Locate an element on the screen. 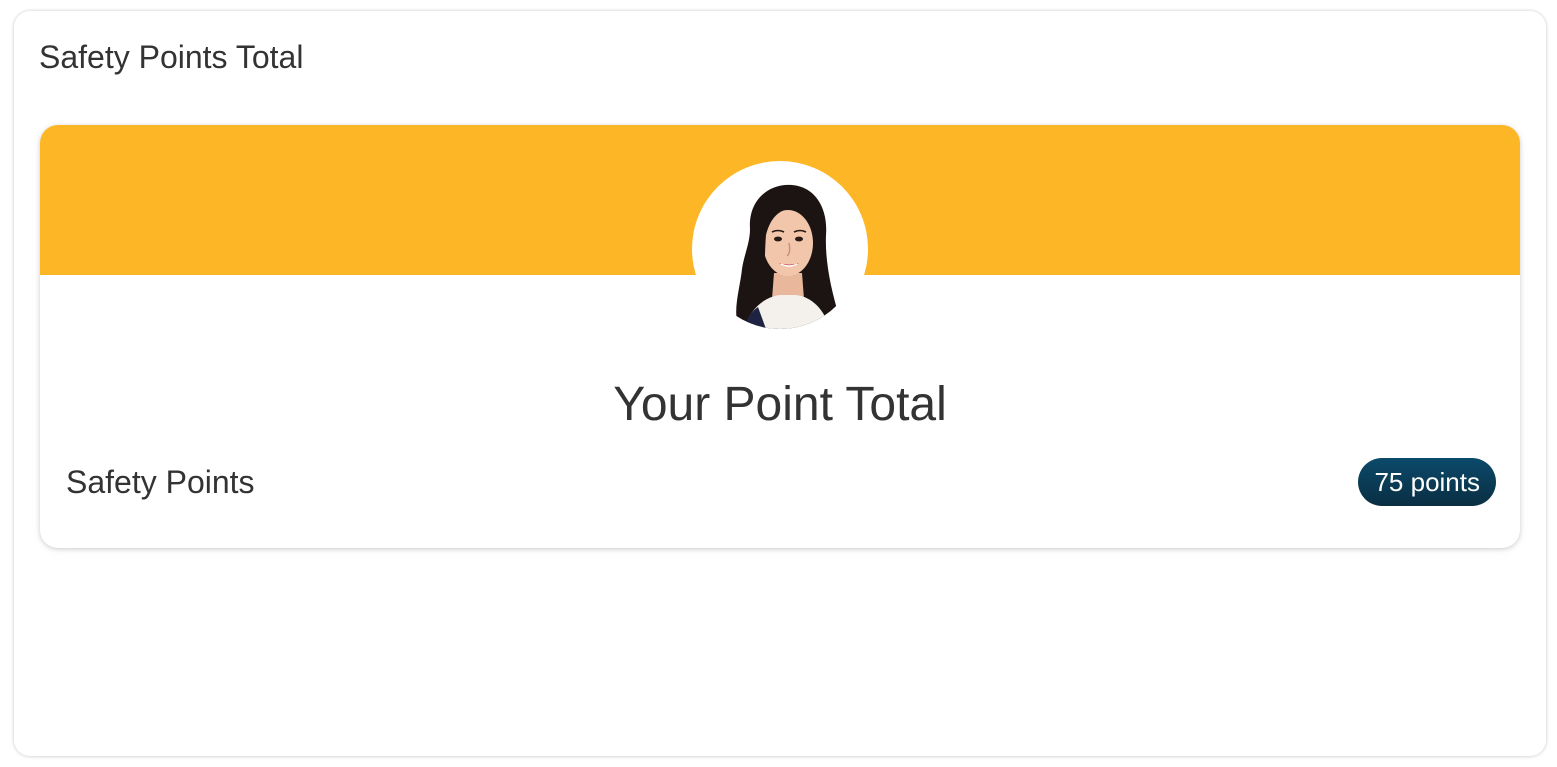  user-photo-icon is located at coordinates (780, 249).